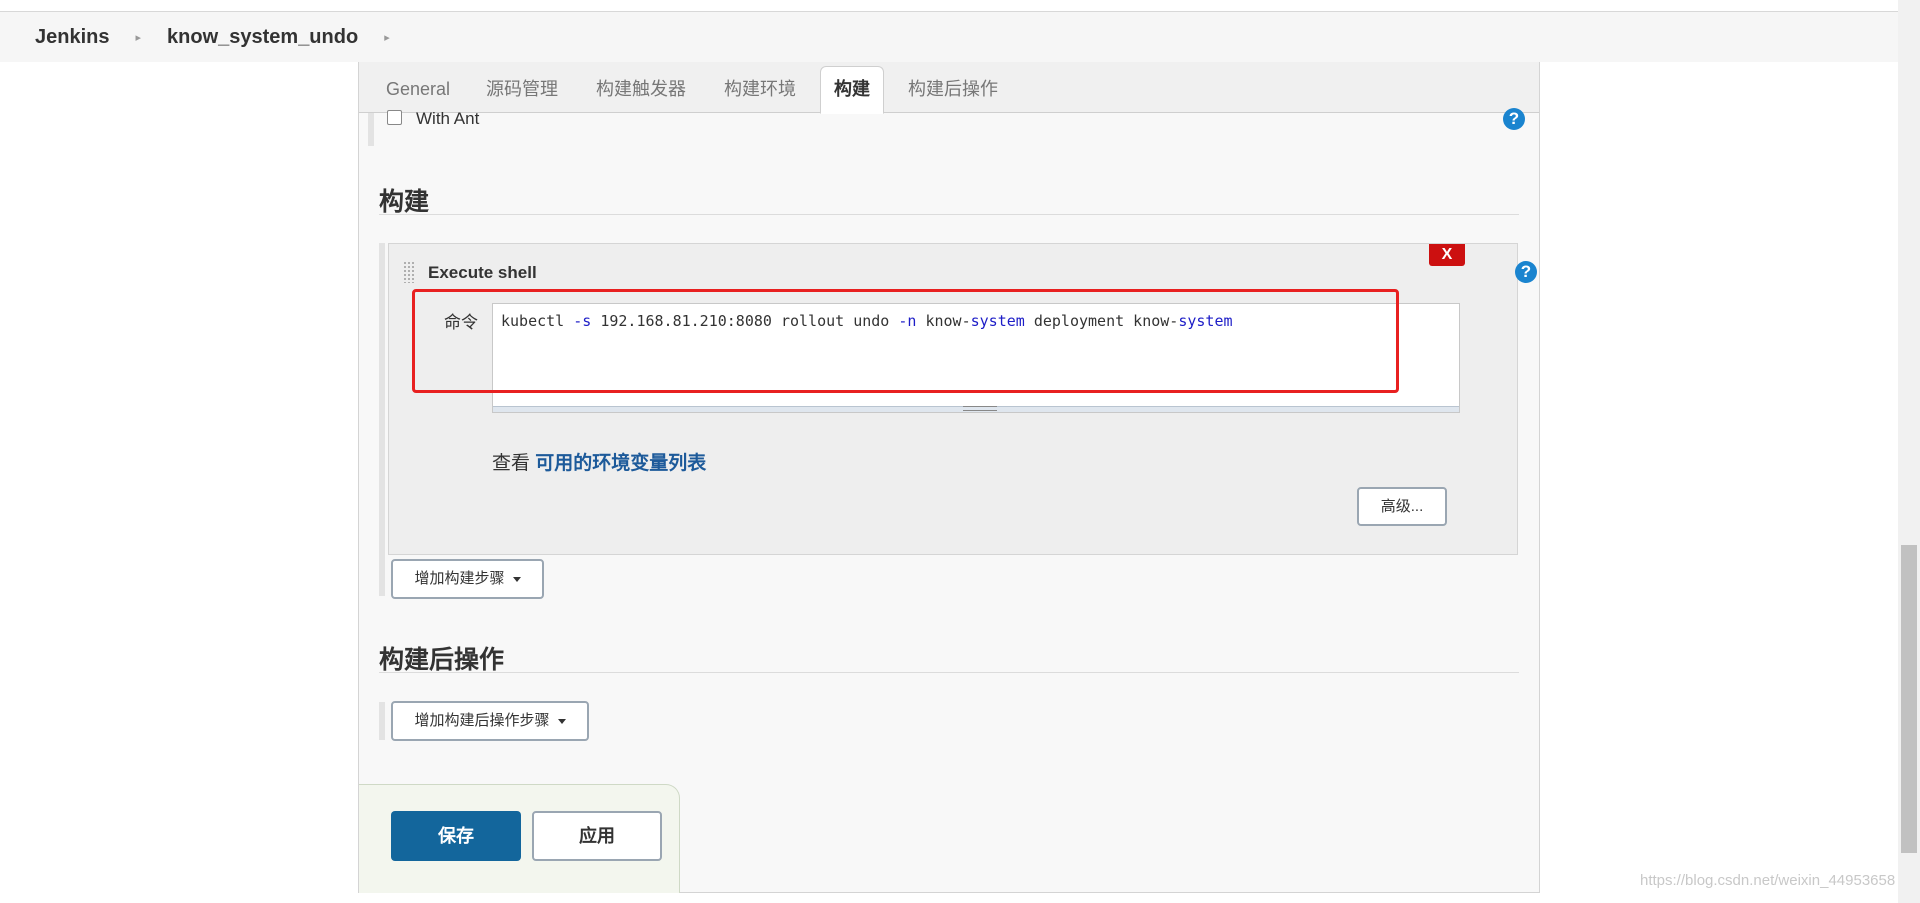 This screenshot has width=1920, height=903. Describe the element at coordinates (72, 37) in the screenshot. I see `breadcrumb-jenkins: Jenkins` at that location.